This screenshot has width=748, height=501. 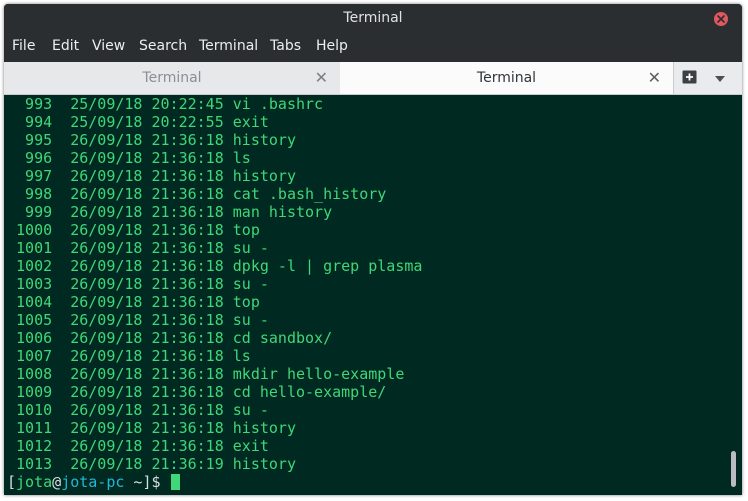 I want to click on prompt-at: @, so click(x=57, y=482).